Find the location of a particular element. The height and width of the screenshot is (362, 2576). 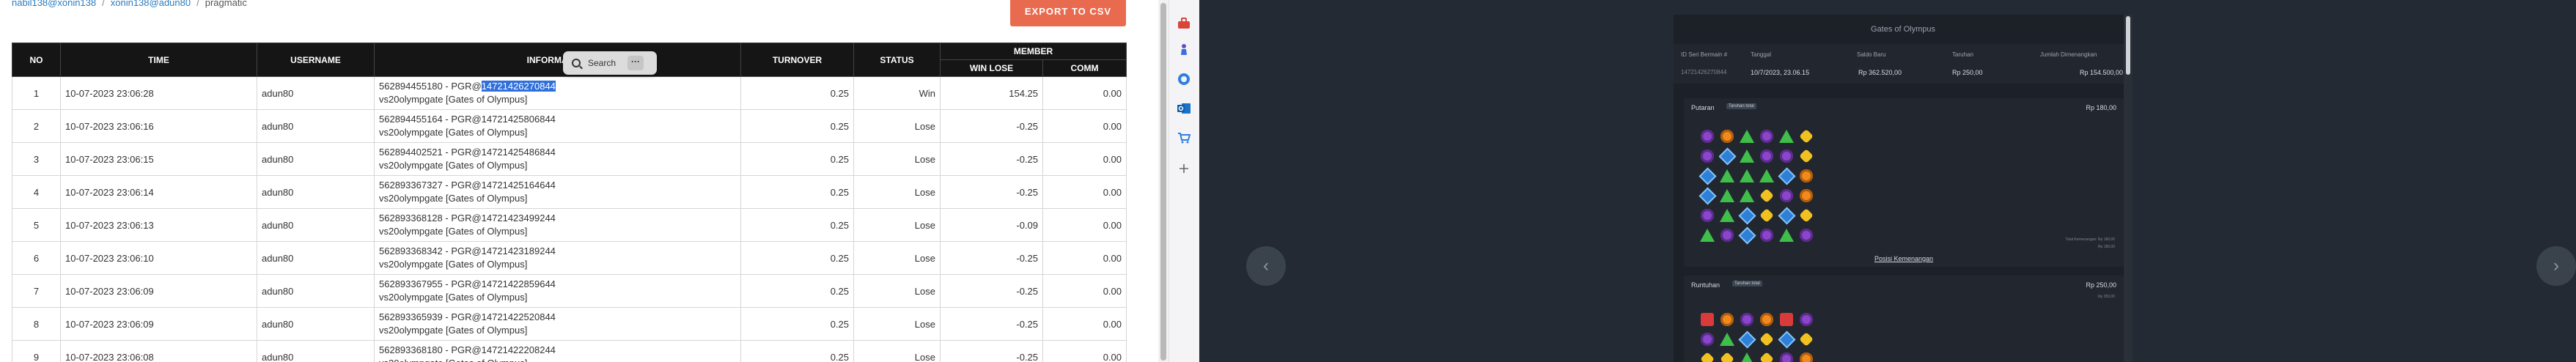

office-icon is located at coordinates (1184, 79).